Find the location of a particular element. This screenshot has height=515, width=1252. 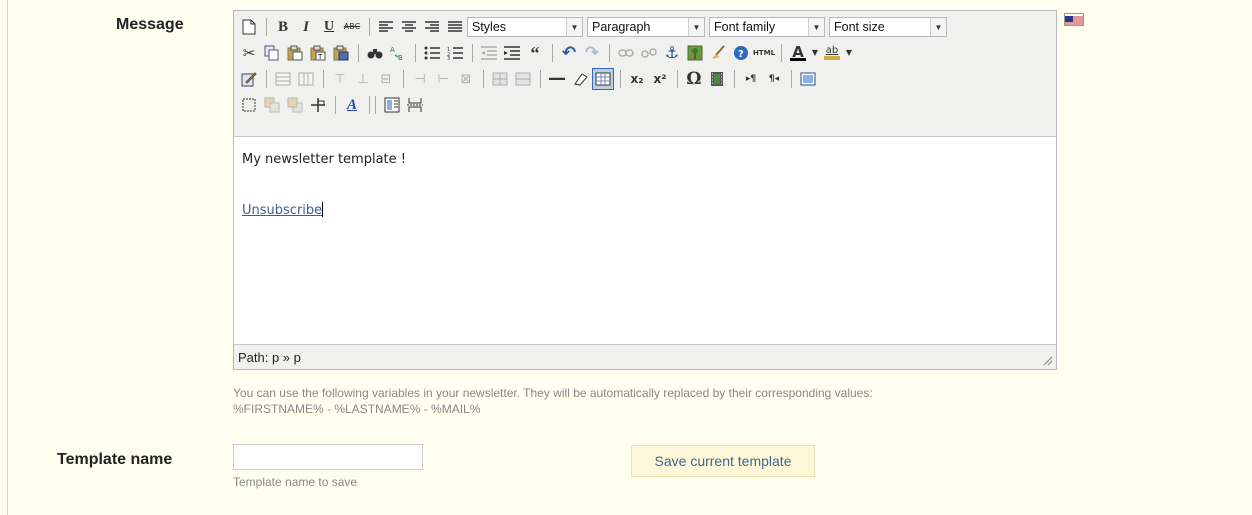

insert-layer-button is located at coordinates (249, 105).